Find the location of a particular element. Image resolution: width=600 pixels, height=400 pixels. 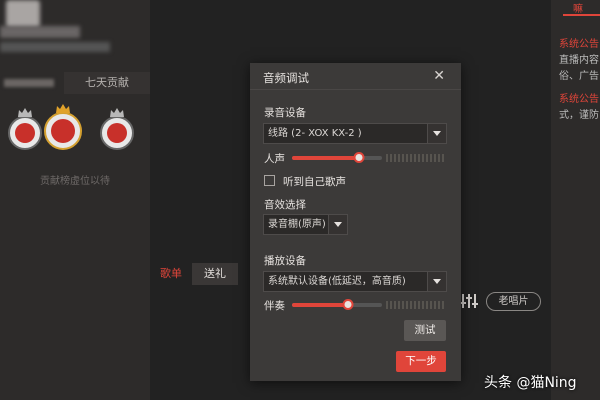

right-panel-tab: 嘛 is located at coordinates (581, 8).